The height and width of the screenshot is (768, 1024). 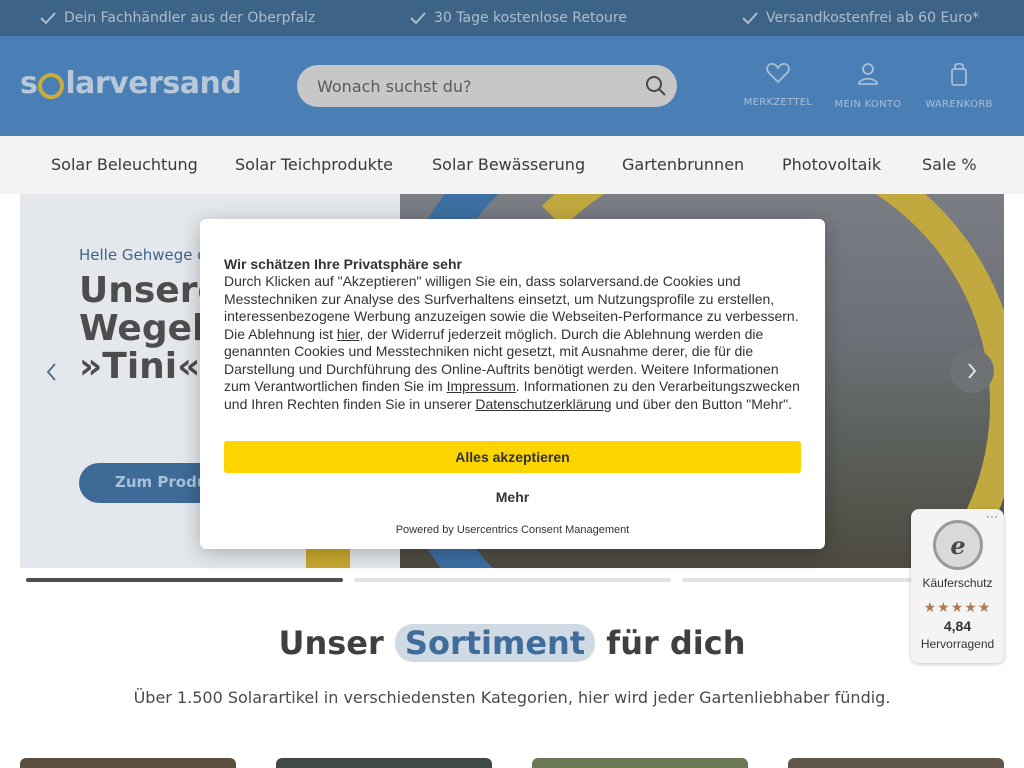 I want to click on more-button: Mehr, so click(x=512, y=497).